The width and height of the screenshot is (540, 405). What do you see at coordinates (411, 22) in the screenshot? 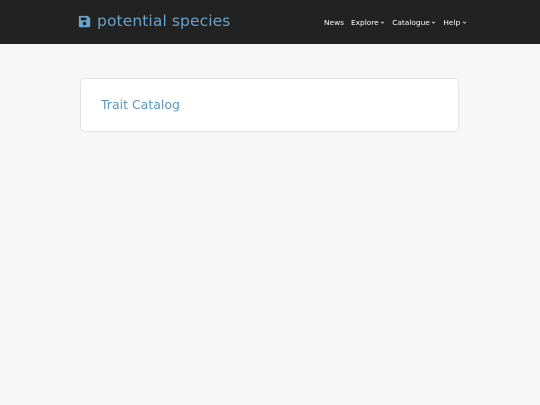
I see `nav-item-label: Catalogue` at bounding box center [411, 22].